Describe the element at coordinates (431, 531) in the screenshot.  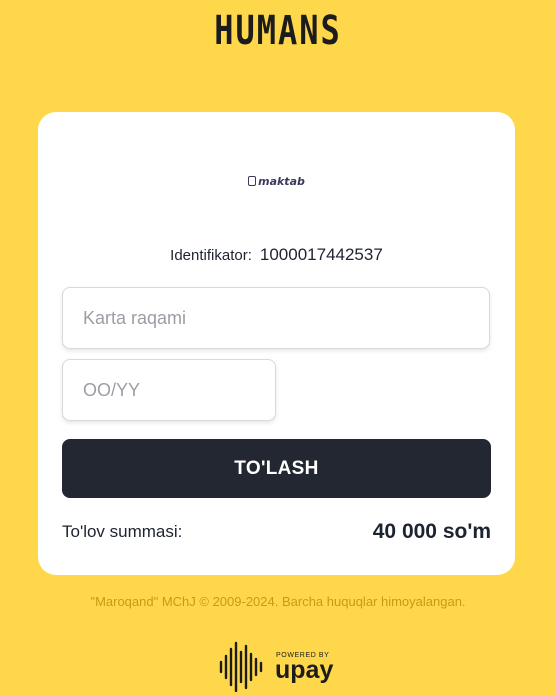
I see `summary-amount: 40 000 so'm` at that location.